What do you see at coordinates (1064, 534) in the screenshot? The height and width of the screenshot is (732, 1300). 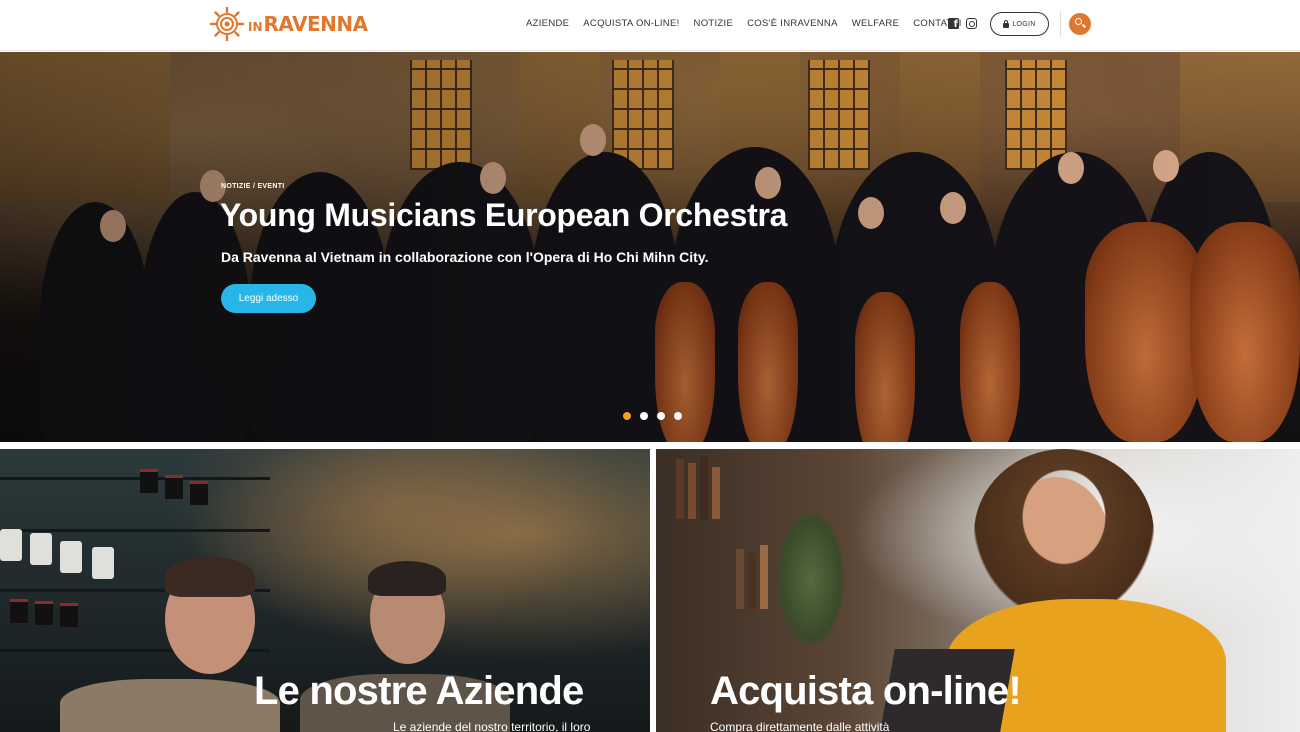 I see `woman-hair` at bounding box center [1064, 534].